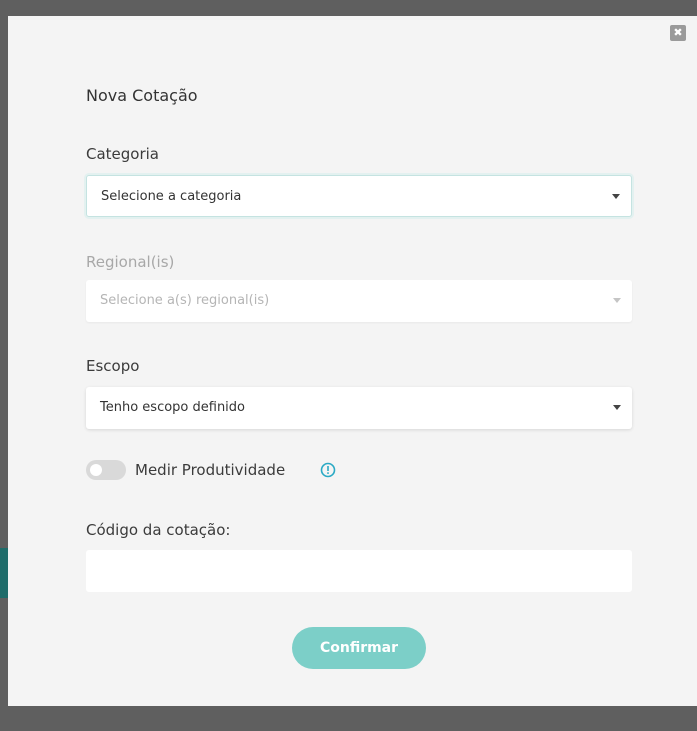  I want to click on escopo-select: Tenho escopo definido, so click(359, 408).